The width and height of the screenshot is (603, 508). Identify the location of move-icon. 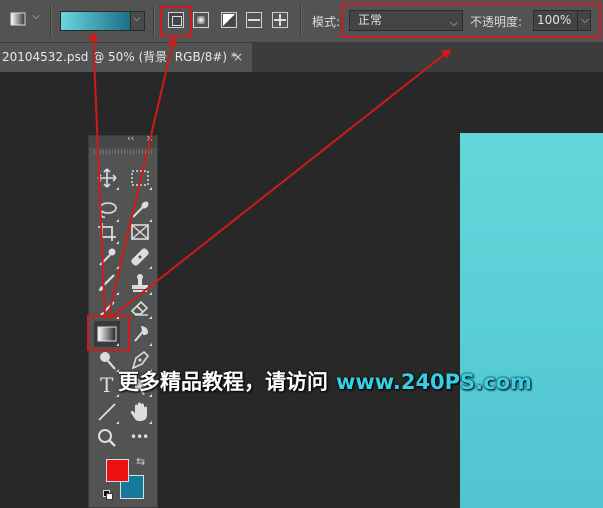
(107, 178).